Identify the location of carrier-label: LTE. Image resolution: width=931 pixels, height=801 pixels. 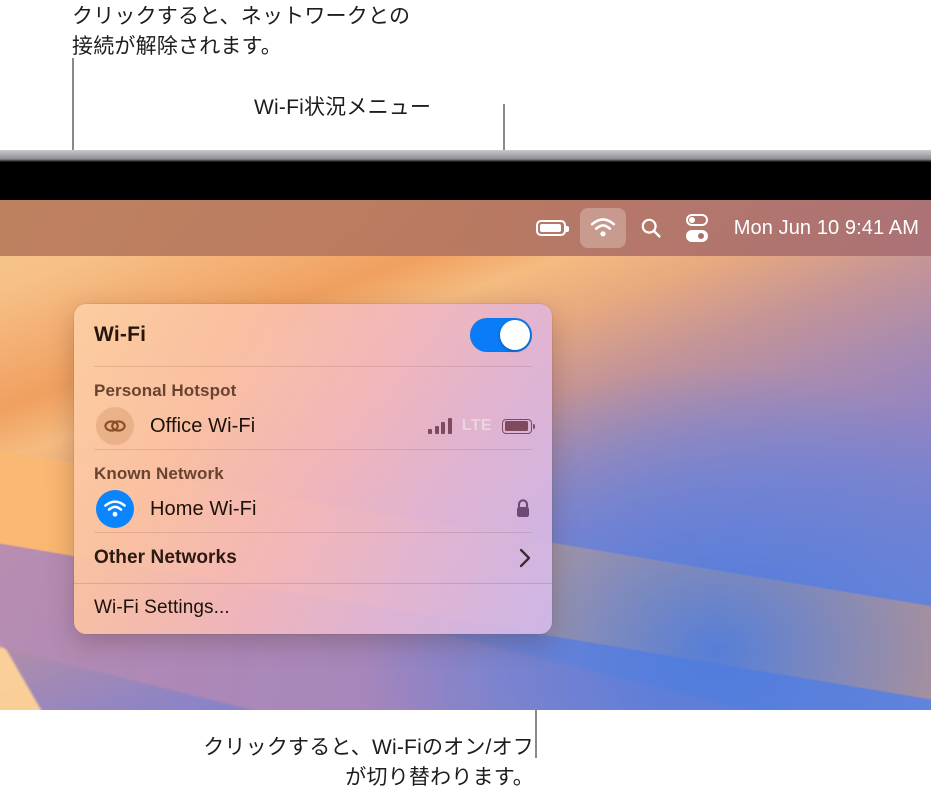
(476, 425).